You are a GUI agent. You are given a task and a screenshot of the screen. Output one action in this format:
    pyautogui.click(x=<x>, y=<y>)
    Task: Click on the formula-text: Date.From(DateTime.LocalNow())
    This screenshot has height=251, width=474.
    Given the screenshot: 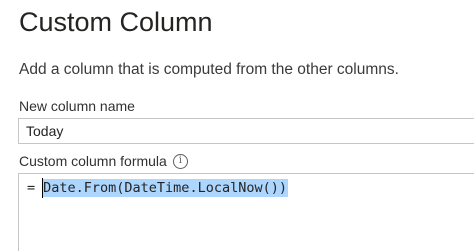 What is the action you would take?
    pyautogui.click(x=165, y=188)
    